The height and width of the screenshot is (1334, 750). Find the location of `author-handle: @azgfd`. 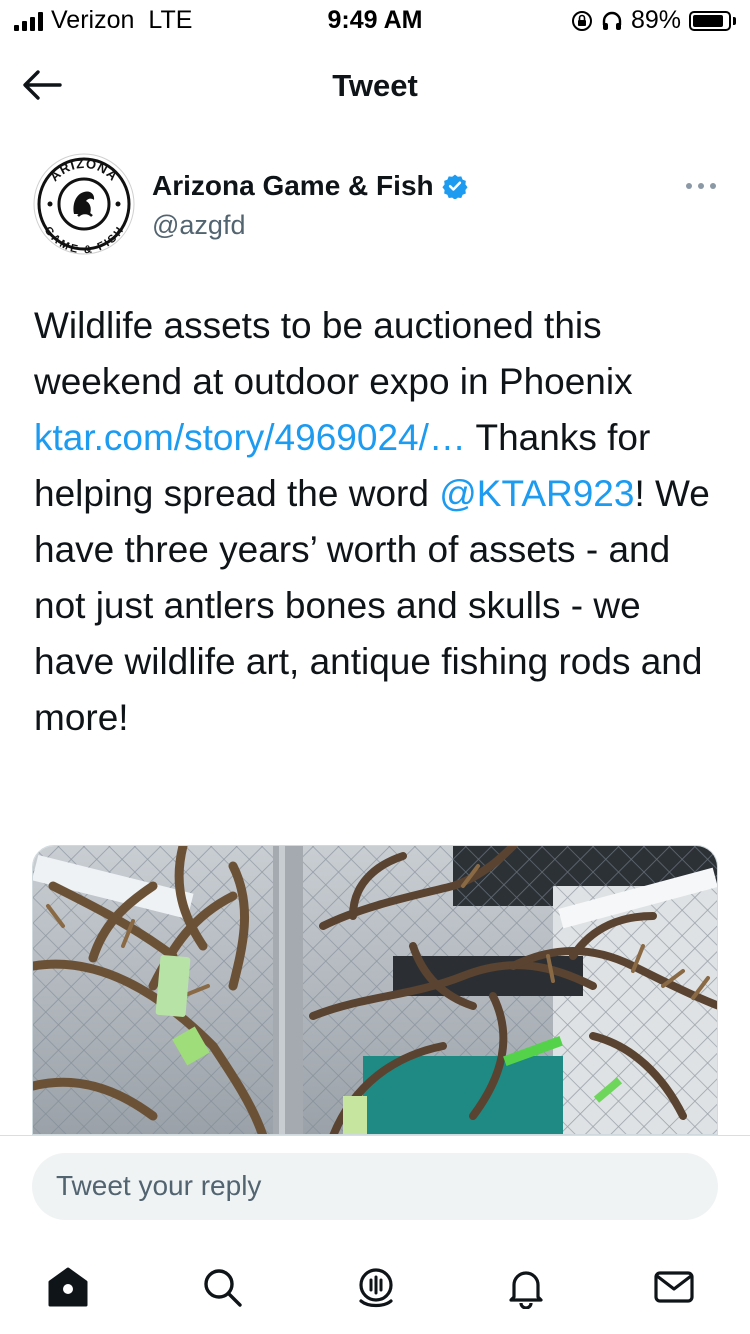

author-handle: @azgfd is located at coordinates (198, 225).